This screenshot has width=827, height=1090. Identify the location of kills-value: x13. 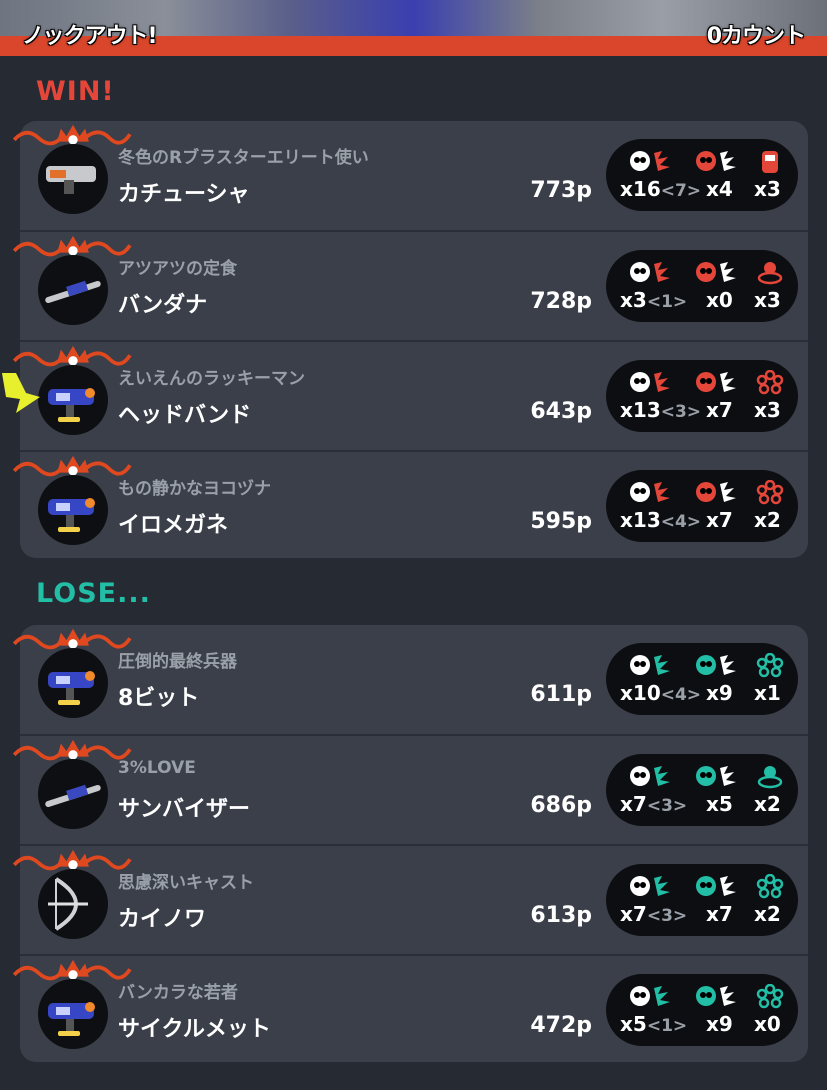
(640, 520).